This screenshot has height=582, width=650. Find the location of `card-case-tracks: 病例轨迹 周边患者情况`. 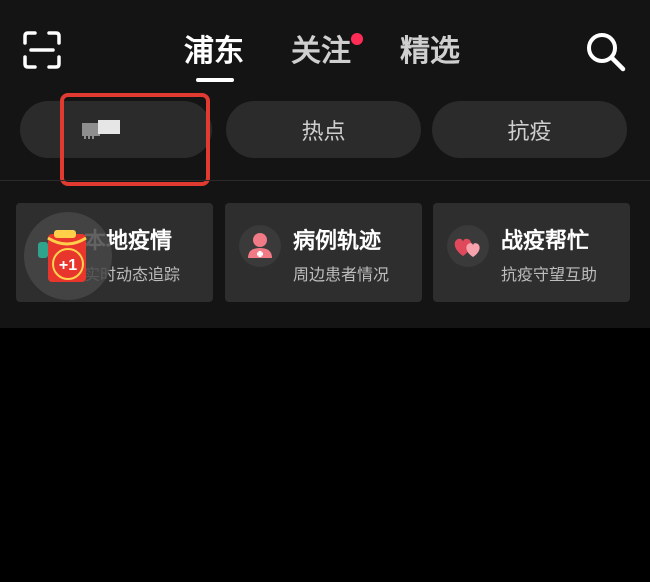

card-case-tracks: 病例轨迹 周边患者情况 is located at coordinates (323, 252).